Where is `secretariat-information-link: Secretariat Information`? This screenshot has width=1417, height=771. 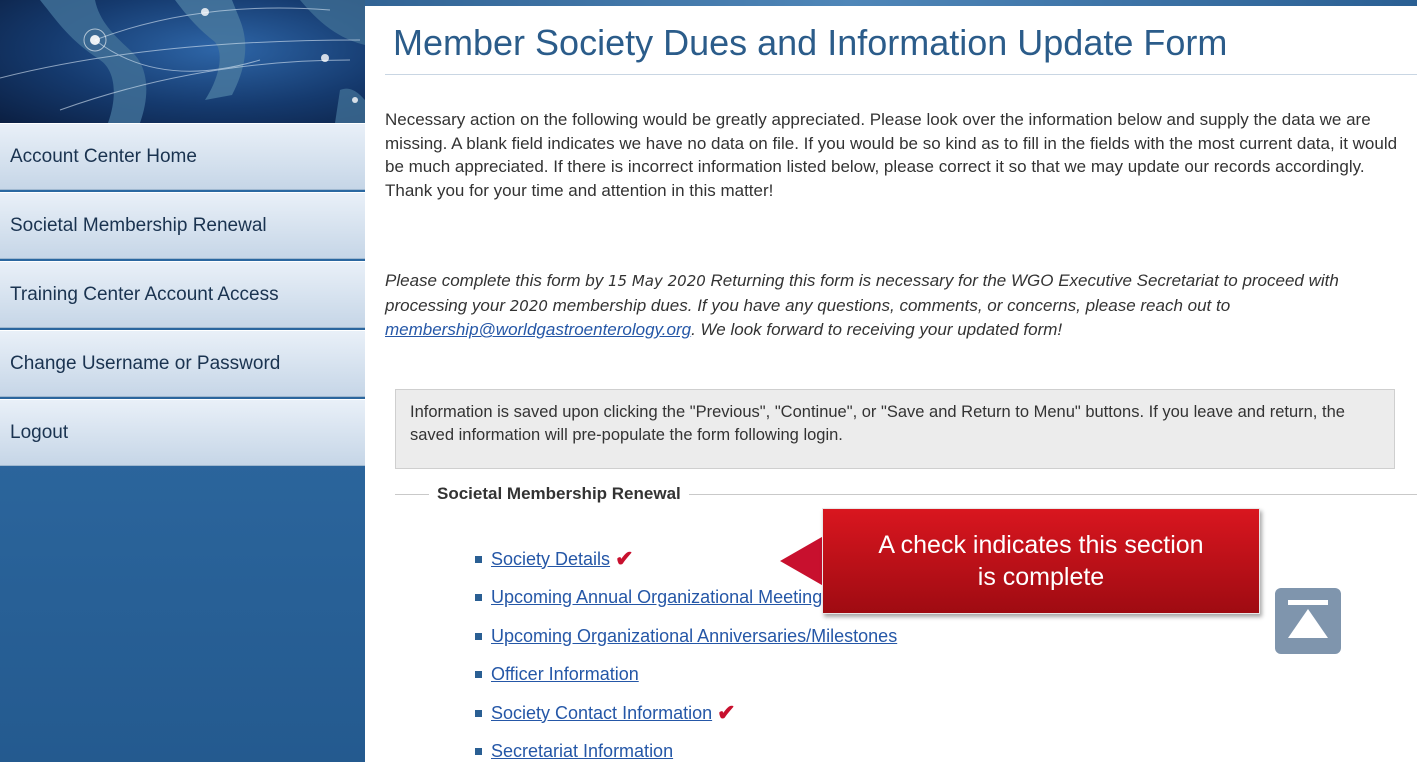
secretariat-information-link: Secretariat Information is located at coordinates (582, 751).